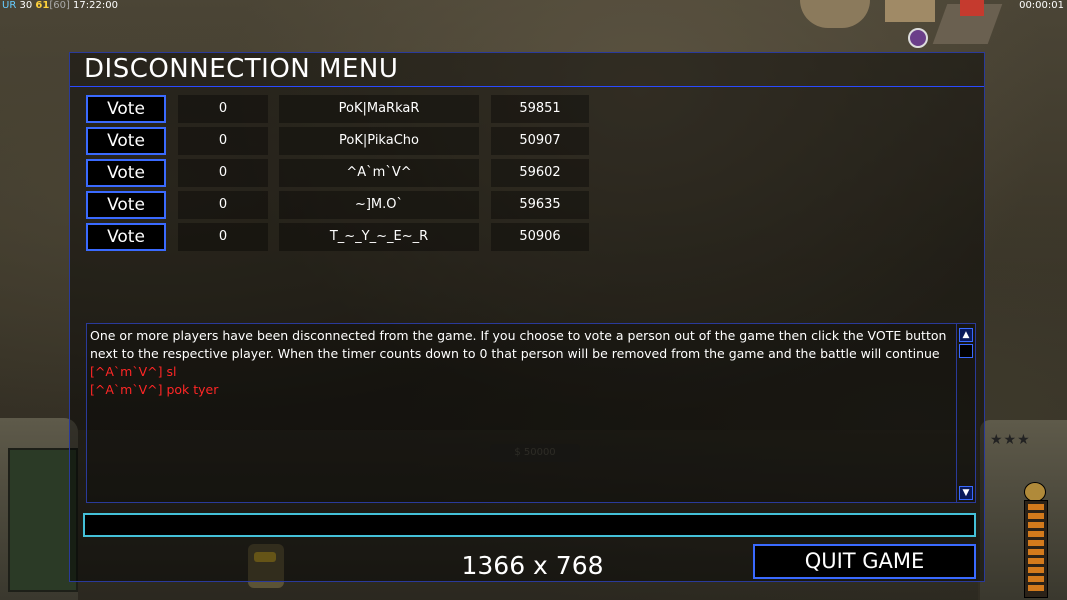 The width and height of the screenshot is (1067, 600). I want to click on player-name: PoK|MaRkaR, so click(379, 109).